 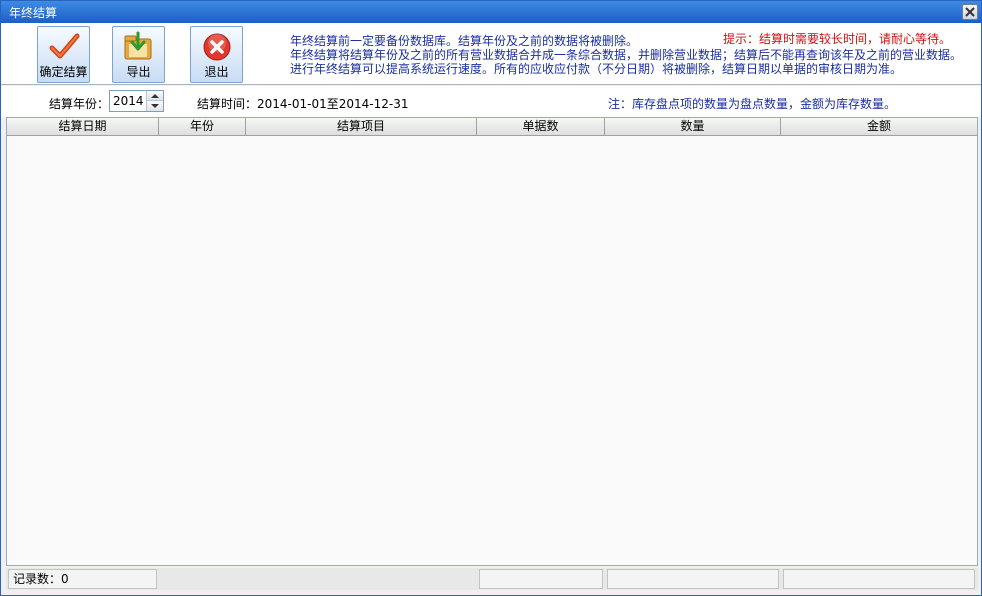 I want to click on exit-label: 退出, so click(x=216, y=72).